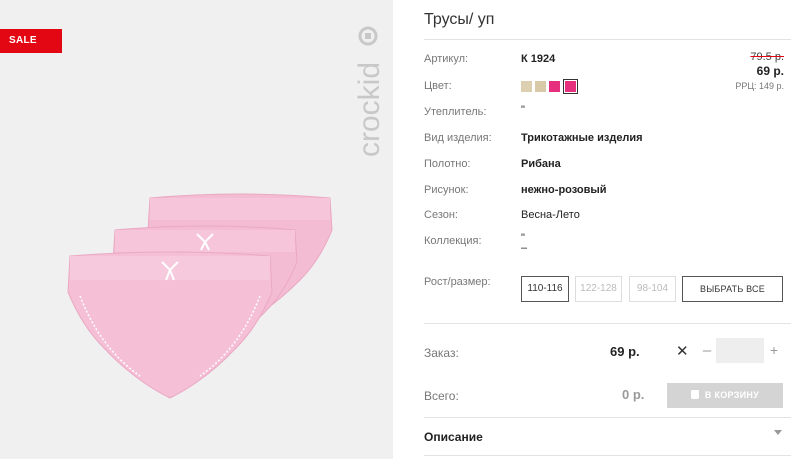 This screenshot has width=800, height=459. Describe the element at coordinates (441, 396) in the screenshot. I see `total-label: Всего:` at that location.